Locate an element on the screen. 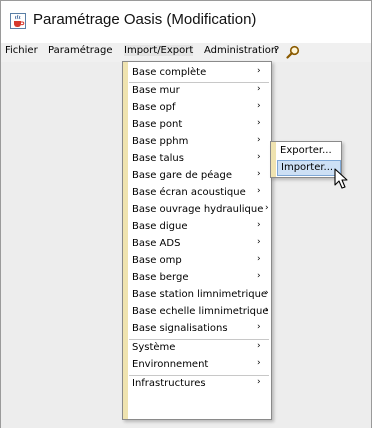 Image resolution: width=374 pixels, height=430 pixels. title-bar: Paramétrage Oasis (Modification) is located at coordinates (186, 22).